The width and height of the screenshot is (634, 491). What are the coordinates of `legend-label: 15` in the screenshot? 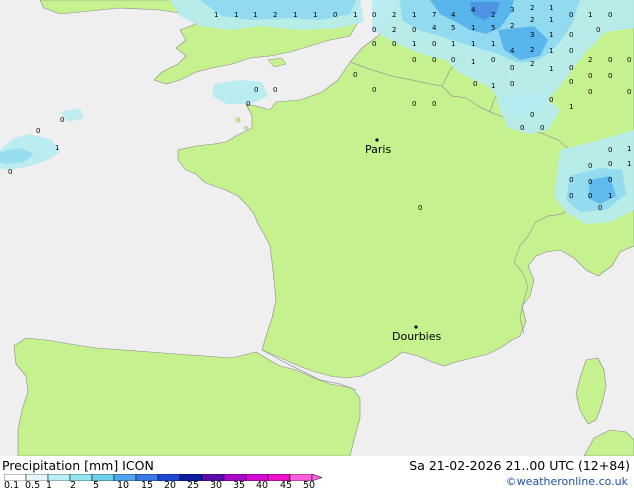 It's located at (147, 485).